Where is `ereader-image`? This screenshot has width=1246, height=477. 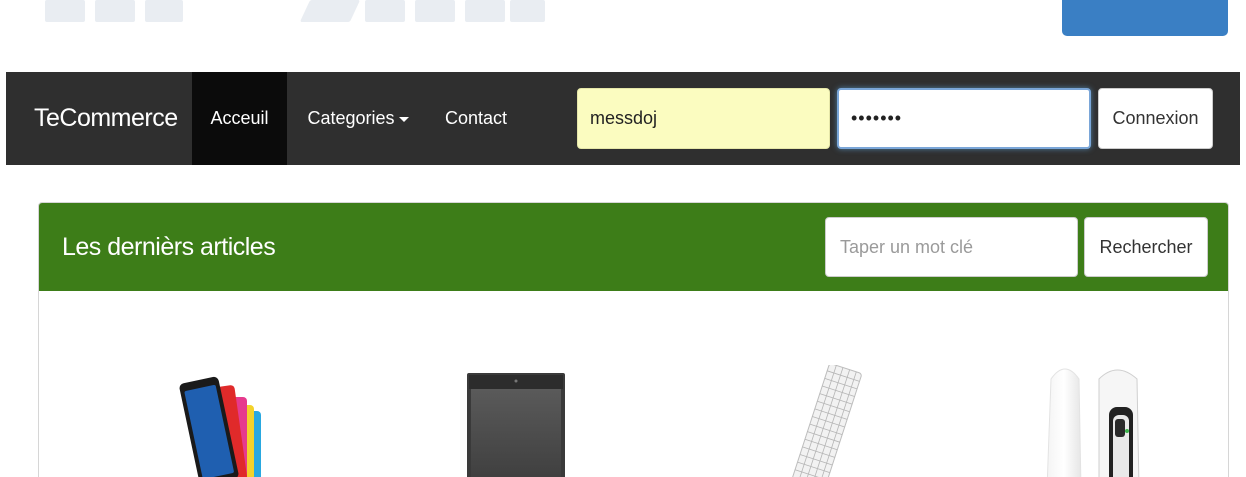
ereader-image is located at coordinates (516, 425).